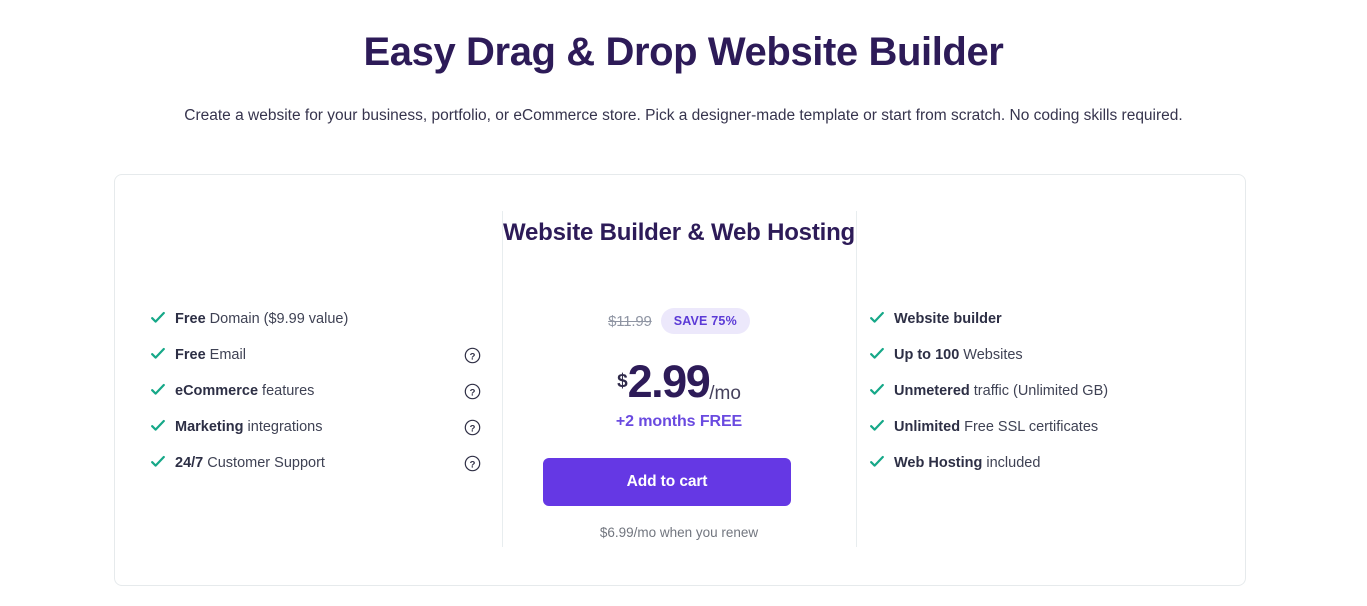 This screenshot has height=606, width=1367. I want to click on feature-row: 24/7 Customer Support?, so click(316, 463).